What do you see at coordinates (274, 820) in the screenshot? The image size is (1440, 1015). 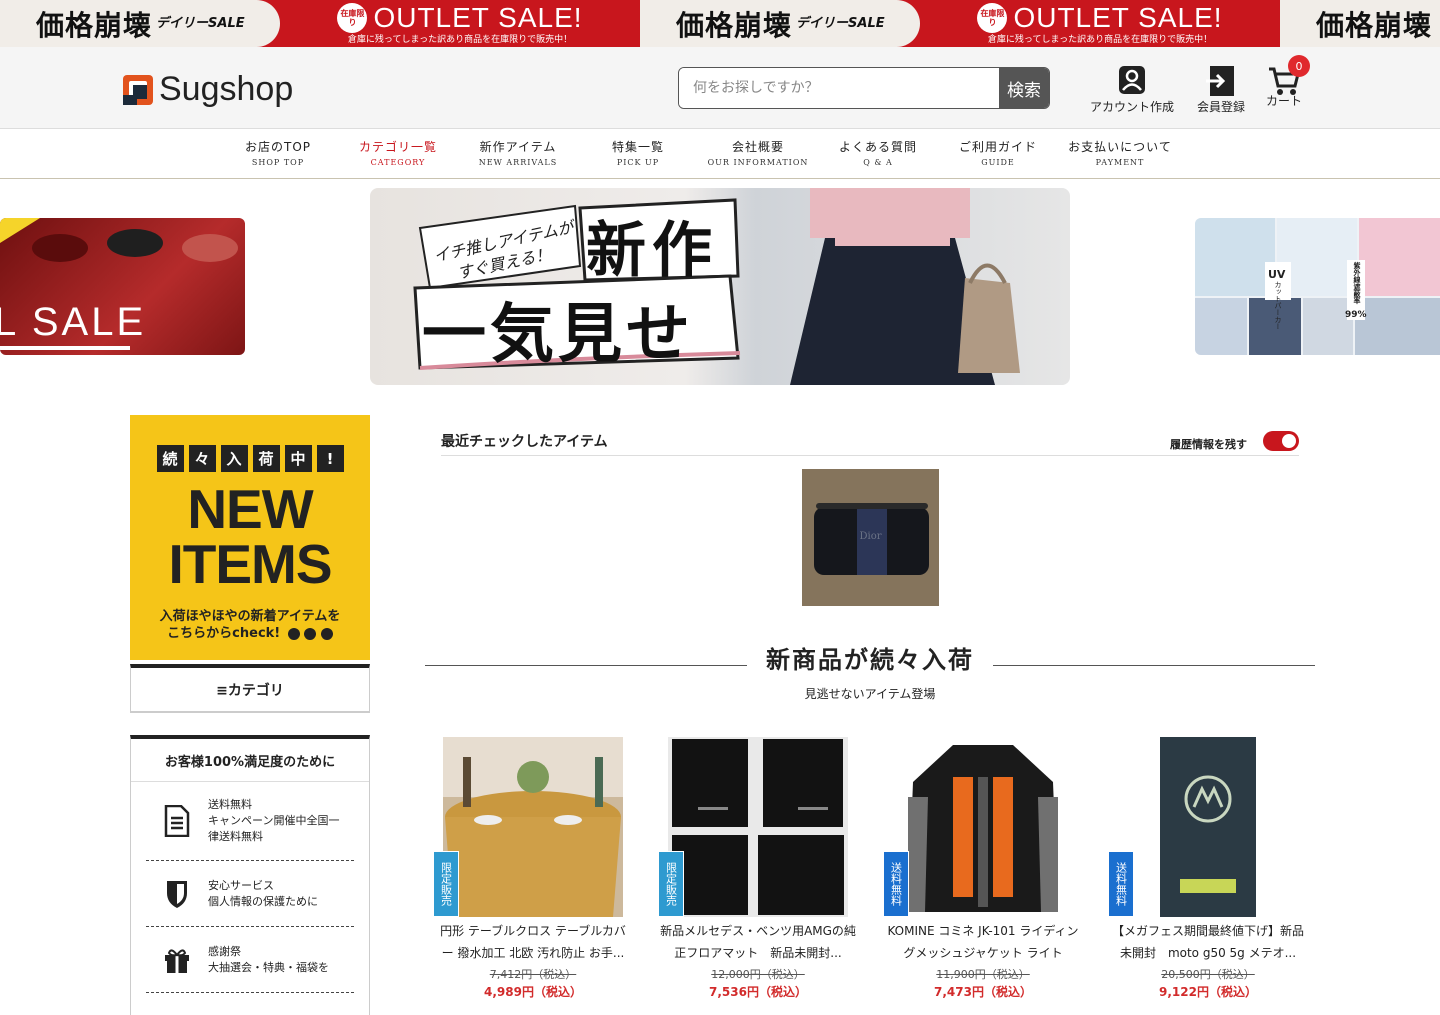 I see `satisfaction-line: キャンペーン開催中全国一` at bounding box center [274, 820].